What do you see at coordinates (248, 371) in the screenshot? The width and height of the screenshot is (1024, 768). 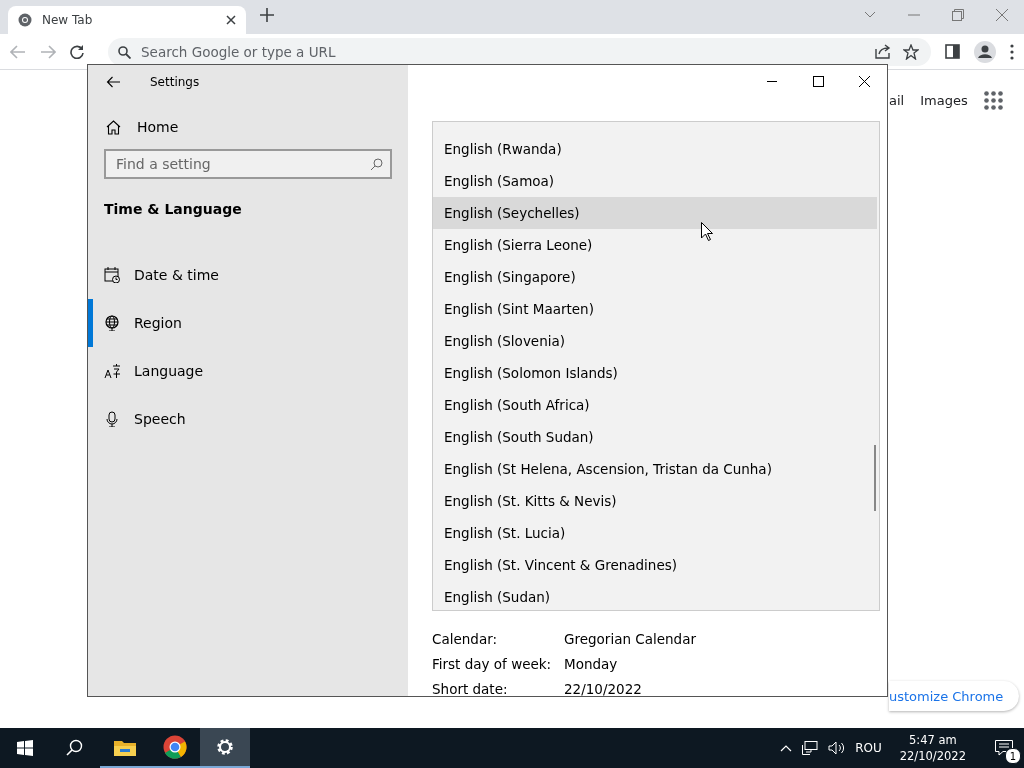 I see `nav-item: Language` at bounding box center [248, 371].